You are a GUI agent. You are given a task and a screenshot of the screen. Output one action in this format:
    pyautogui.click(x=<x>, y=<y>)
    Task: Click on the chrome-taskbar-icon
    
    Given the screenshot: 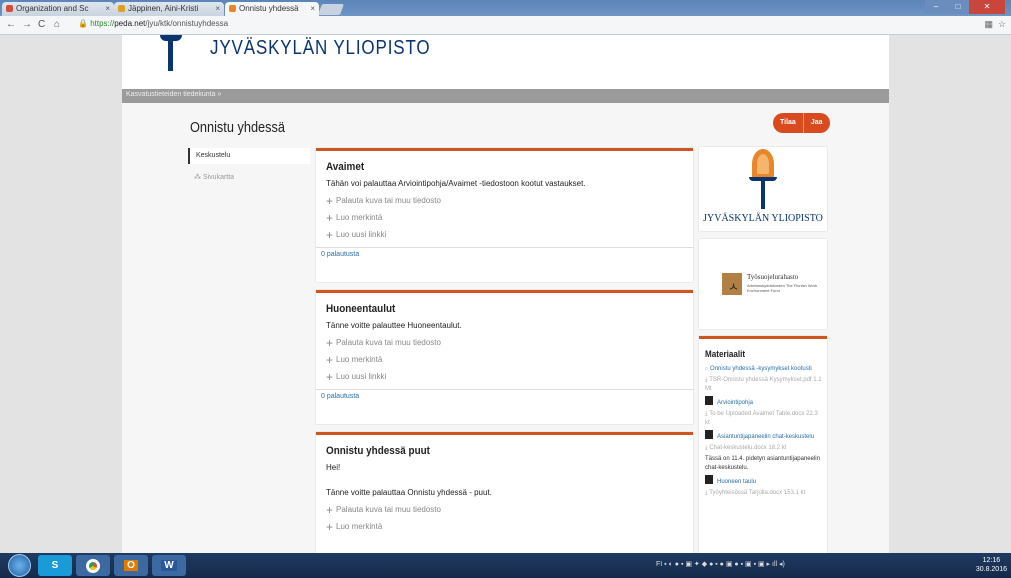 What is the action you would take?
    pyautogui.click(x=93, y=565)
    